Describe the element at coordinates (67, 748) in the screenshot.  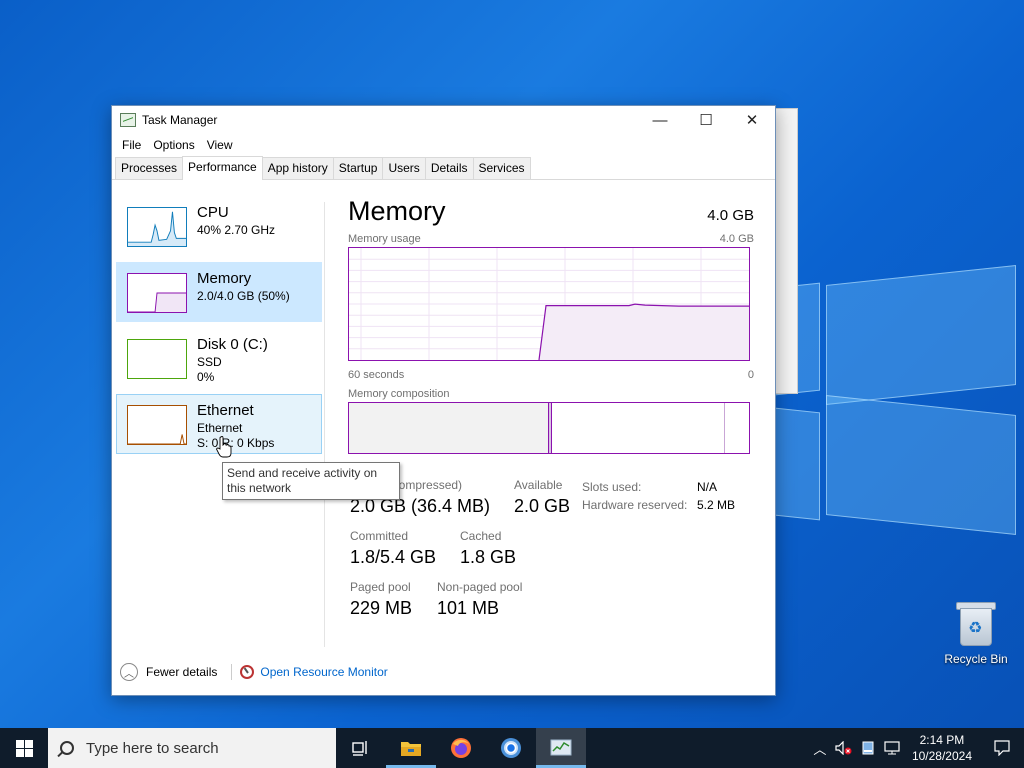
I see `search-icon` at that location.